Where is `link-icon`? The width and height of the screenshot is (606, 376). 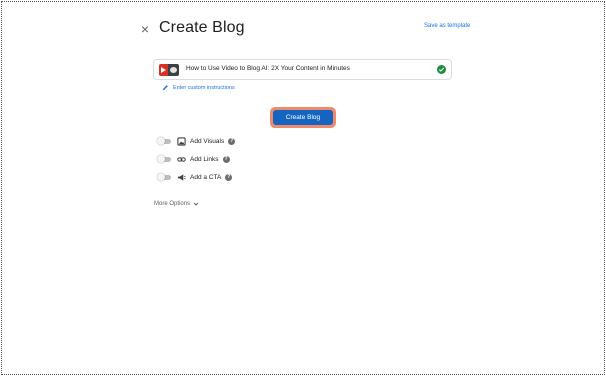
link-icon is located at coordinates (181, 159).